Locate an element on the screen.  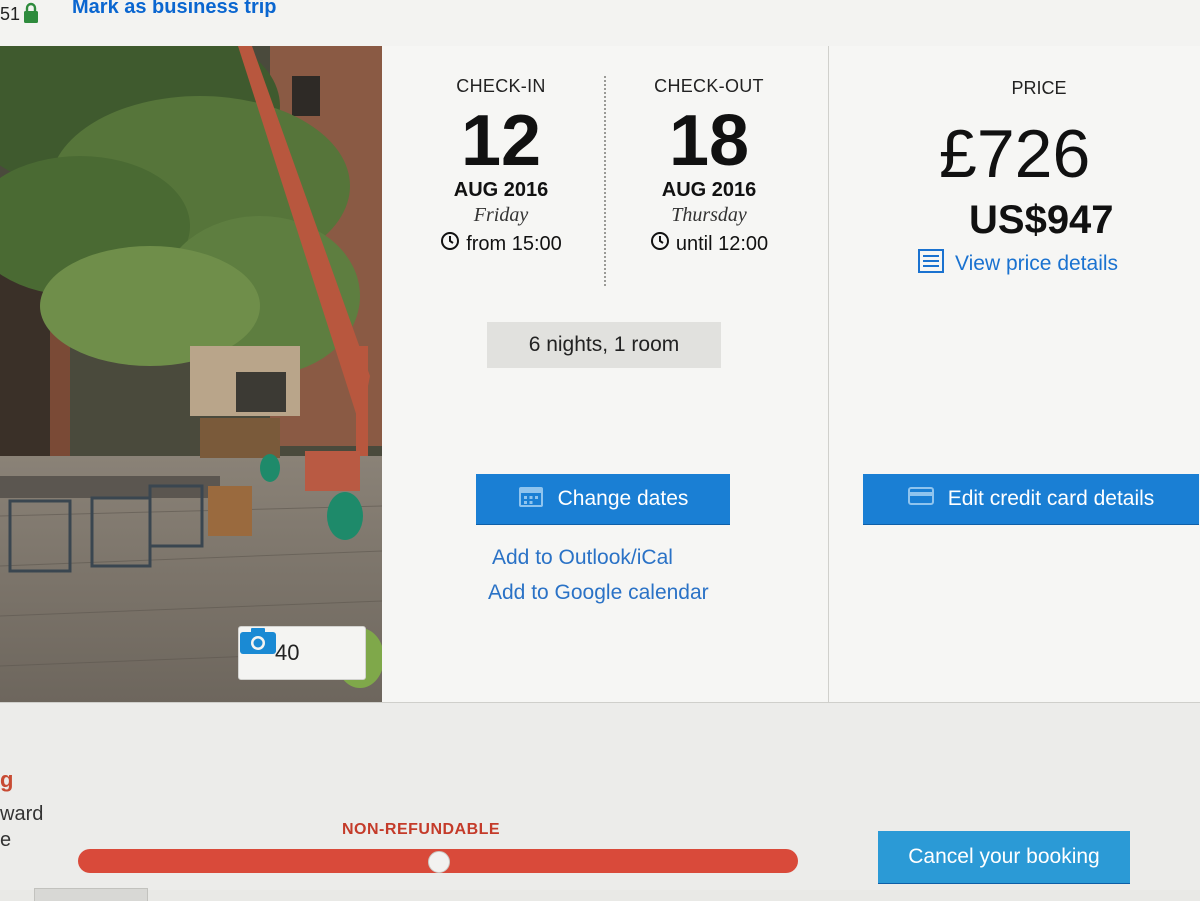
add-to-google-calendar-link: Add to Google calendar is located at coordinates (598, 593).